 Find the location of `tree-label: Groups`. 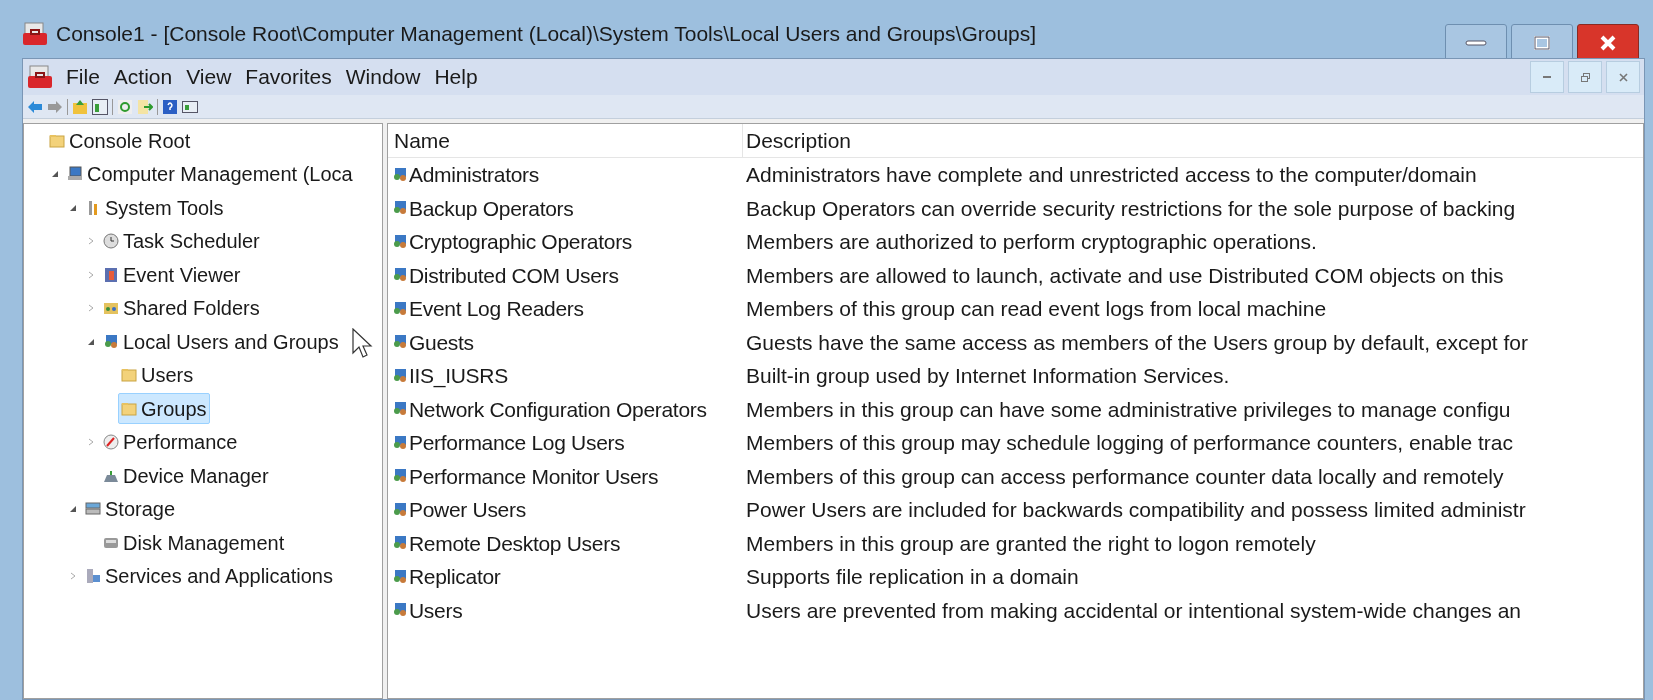

tree-label: Groups is located at coordinates (174, 409).